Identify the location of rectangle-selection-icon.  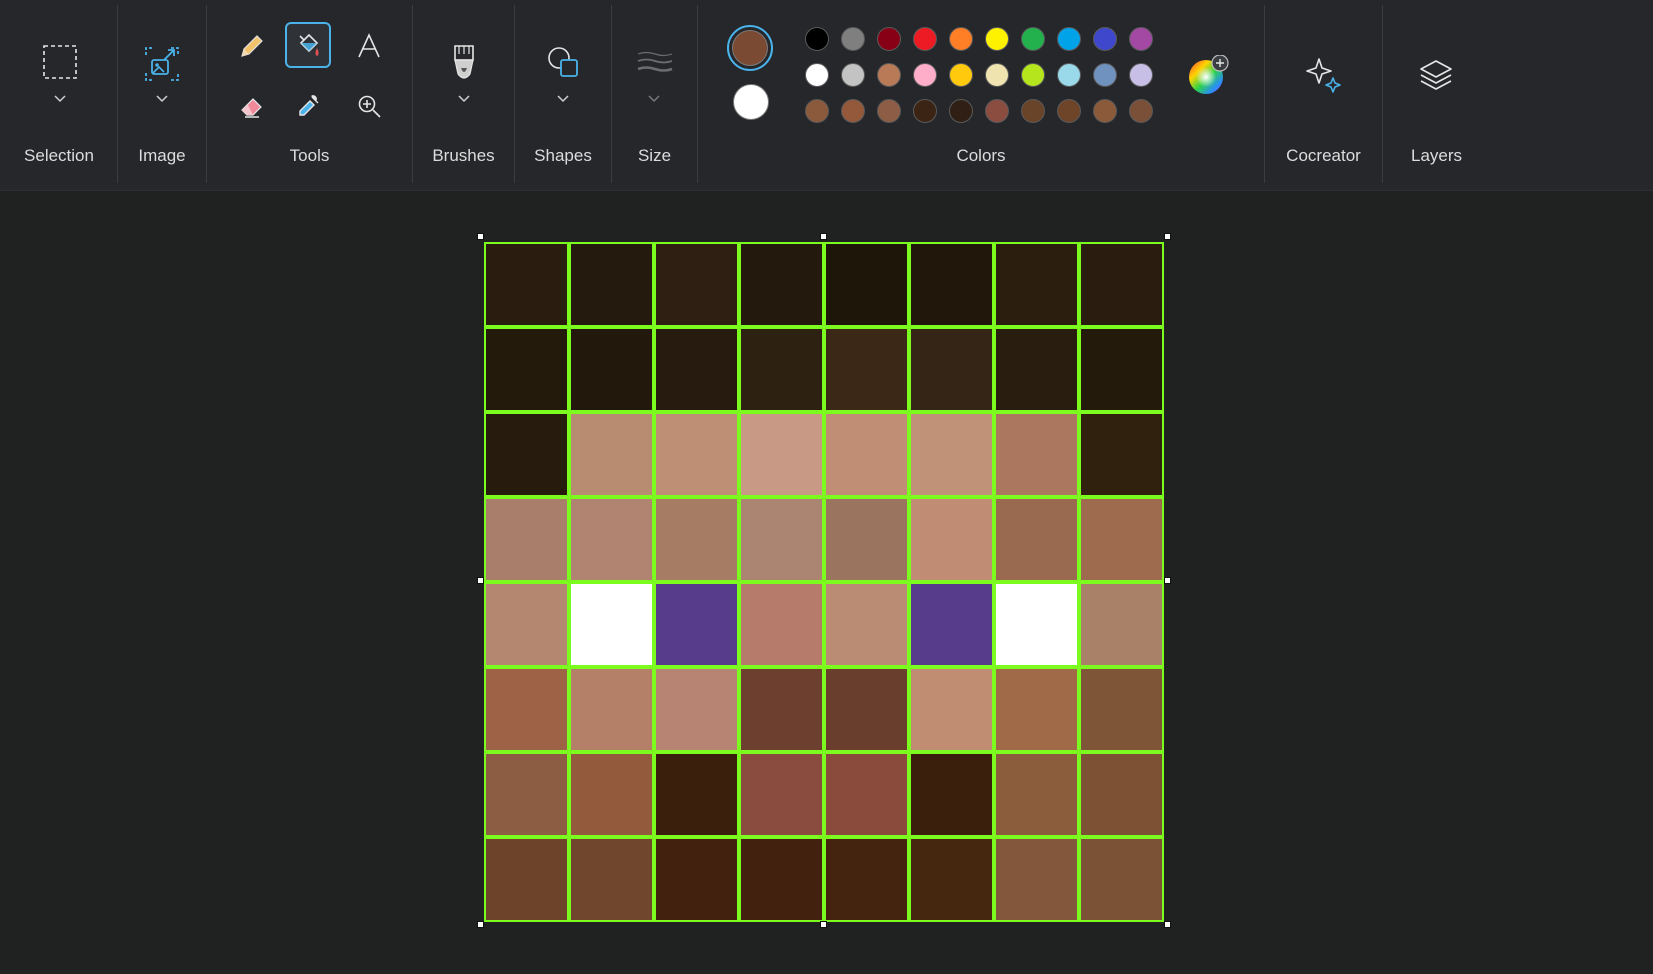
(60, 62).